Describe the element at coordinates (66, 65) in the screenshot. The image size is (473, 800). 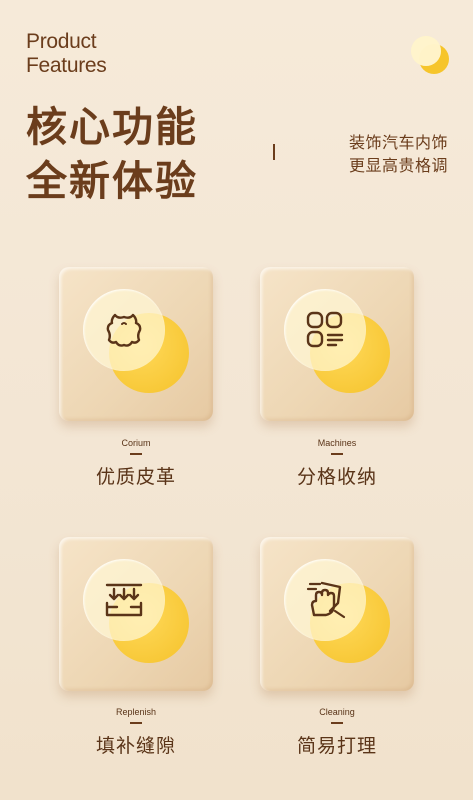
I see `header-en-line2: Features` at that location.